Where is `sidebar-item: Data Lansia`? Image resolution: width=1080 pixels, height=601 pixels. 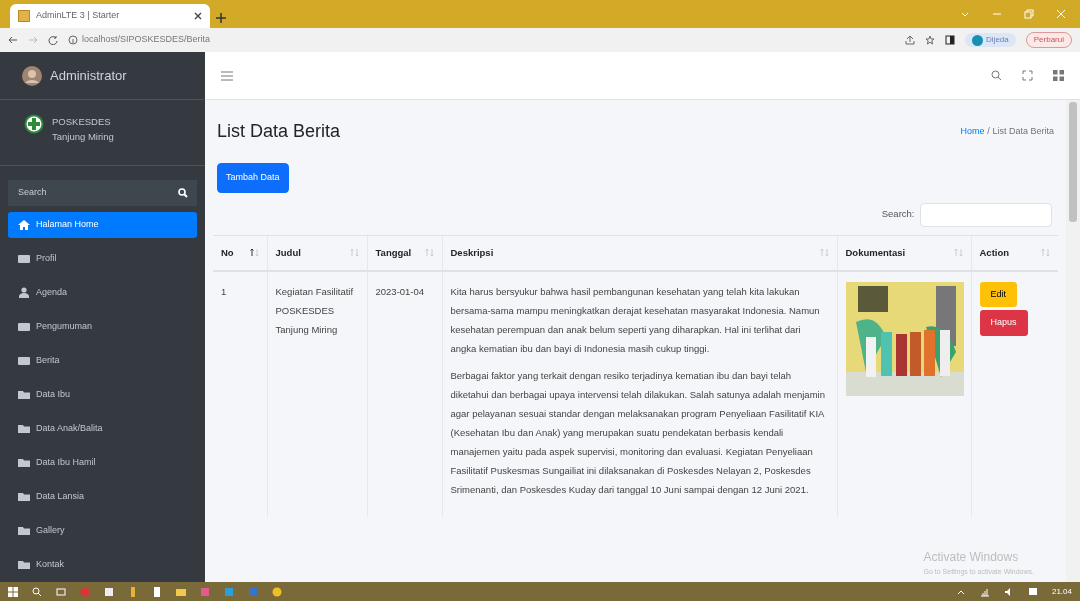
sidebar-item: Data Lansia is located at coordinates (102, 497).